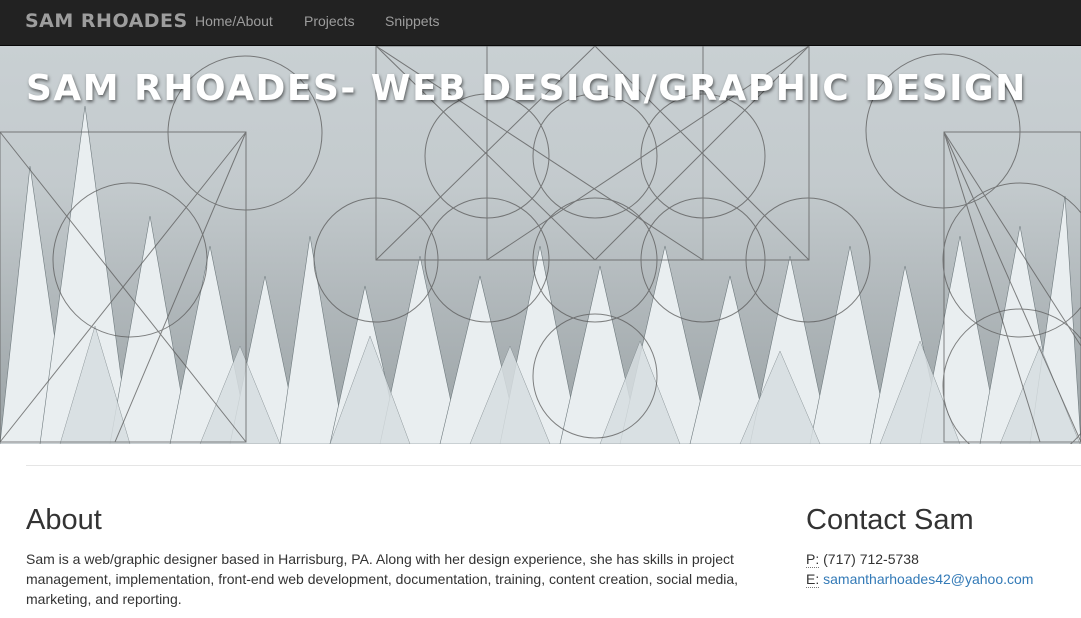  Describe the element at coordinates (64, 520) in the screenshot. I see `about-heading: About` at that location.